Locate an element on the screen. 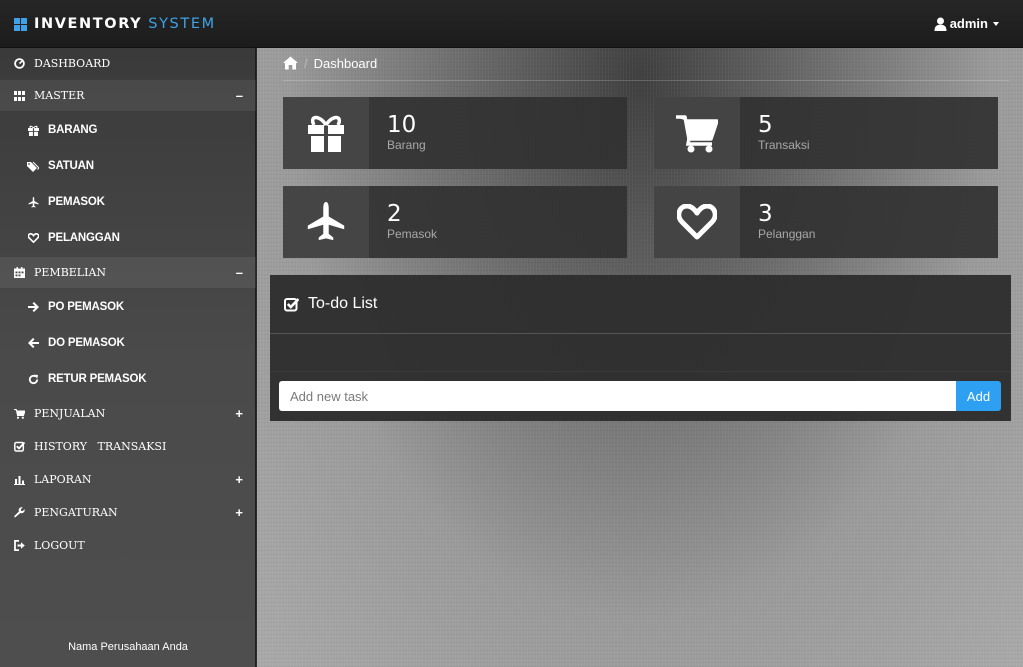 This screenshot has height=667, width=1023. stat-card-pelanggan: 3 Pelanggan is located at coordinates (826, 222).